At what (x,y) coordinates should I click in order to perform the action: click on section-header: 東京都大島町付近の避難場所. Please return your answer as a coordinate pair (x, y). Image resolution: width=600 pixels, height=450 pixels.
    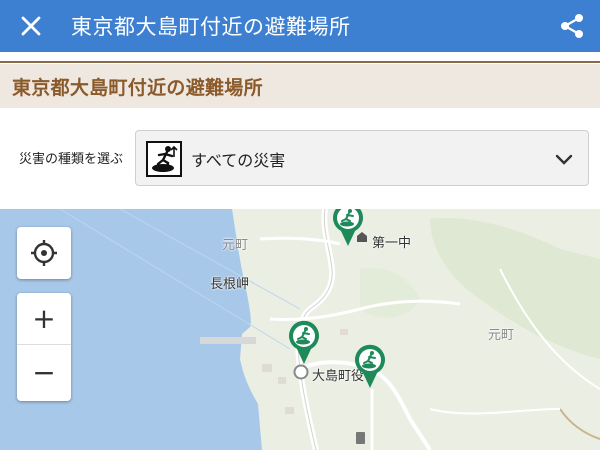
    Looking at the image, I should click on (300, 86).